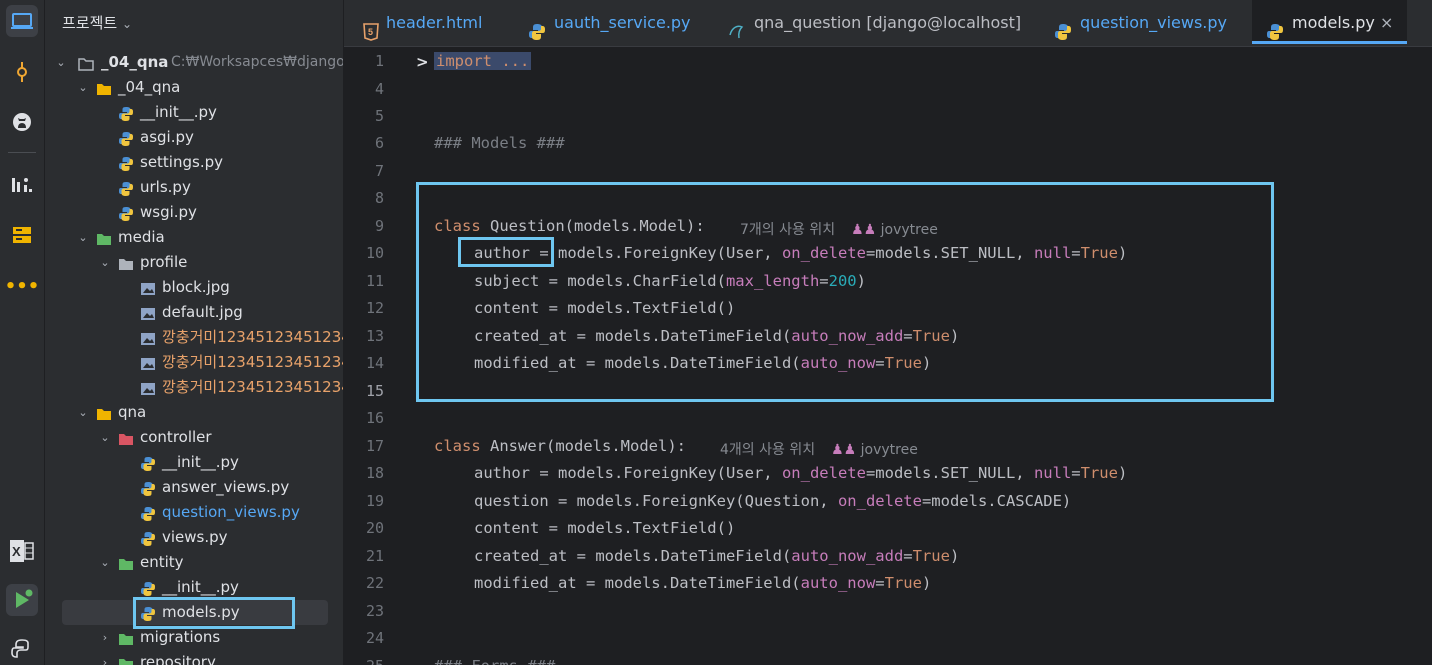 This screenshot has height=665, width=1432. I want to click on tree-item-label: wsgi.py, so click(168, 212).